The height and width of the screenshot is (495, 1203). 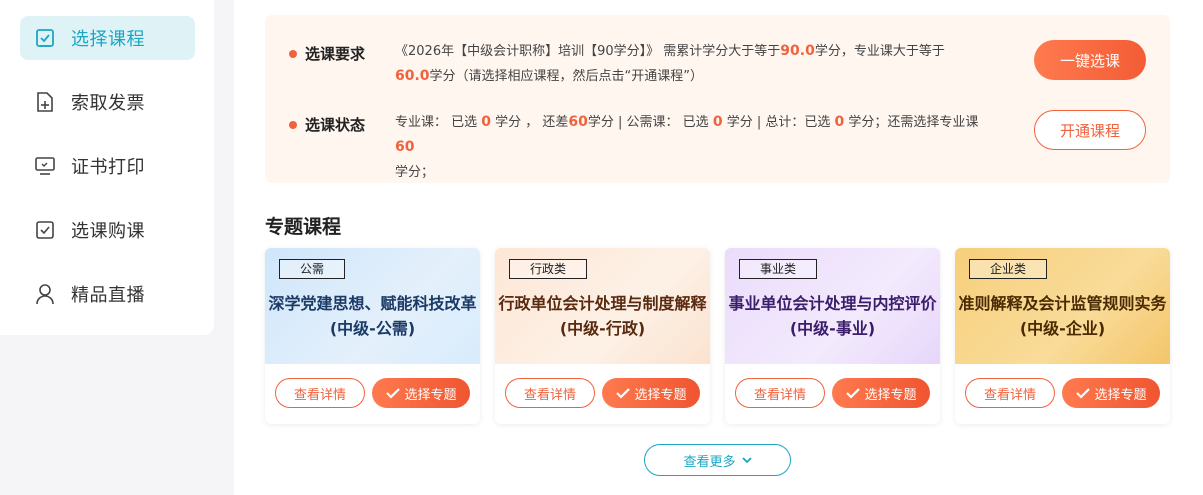 What do you see at coordinates (588, 51) in the screenshot?
I see `requirement-text-part: 《2026年【中级会计职称】培训【90学分】》 需累计学分大于等于` at bounding box center [588, 51].